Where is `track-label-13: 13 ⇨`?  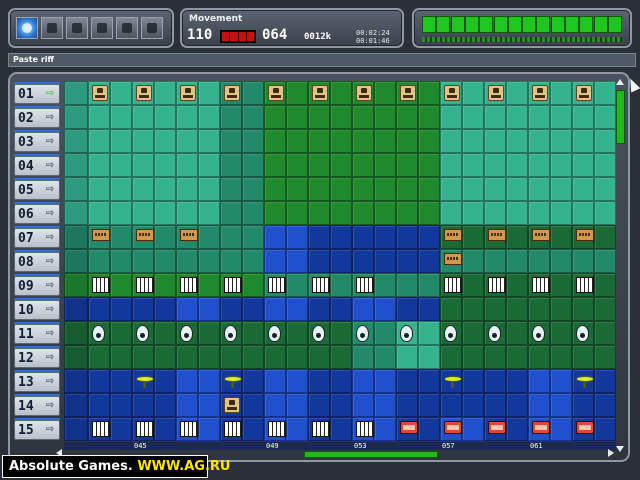 track-label-13: 13 ⇨ is located at coordinates (37, 382).